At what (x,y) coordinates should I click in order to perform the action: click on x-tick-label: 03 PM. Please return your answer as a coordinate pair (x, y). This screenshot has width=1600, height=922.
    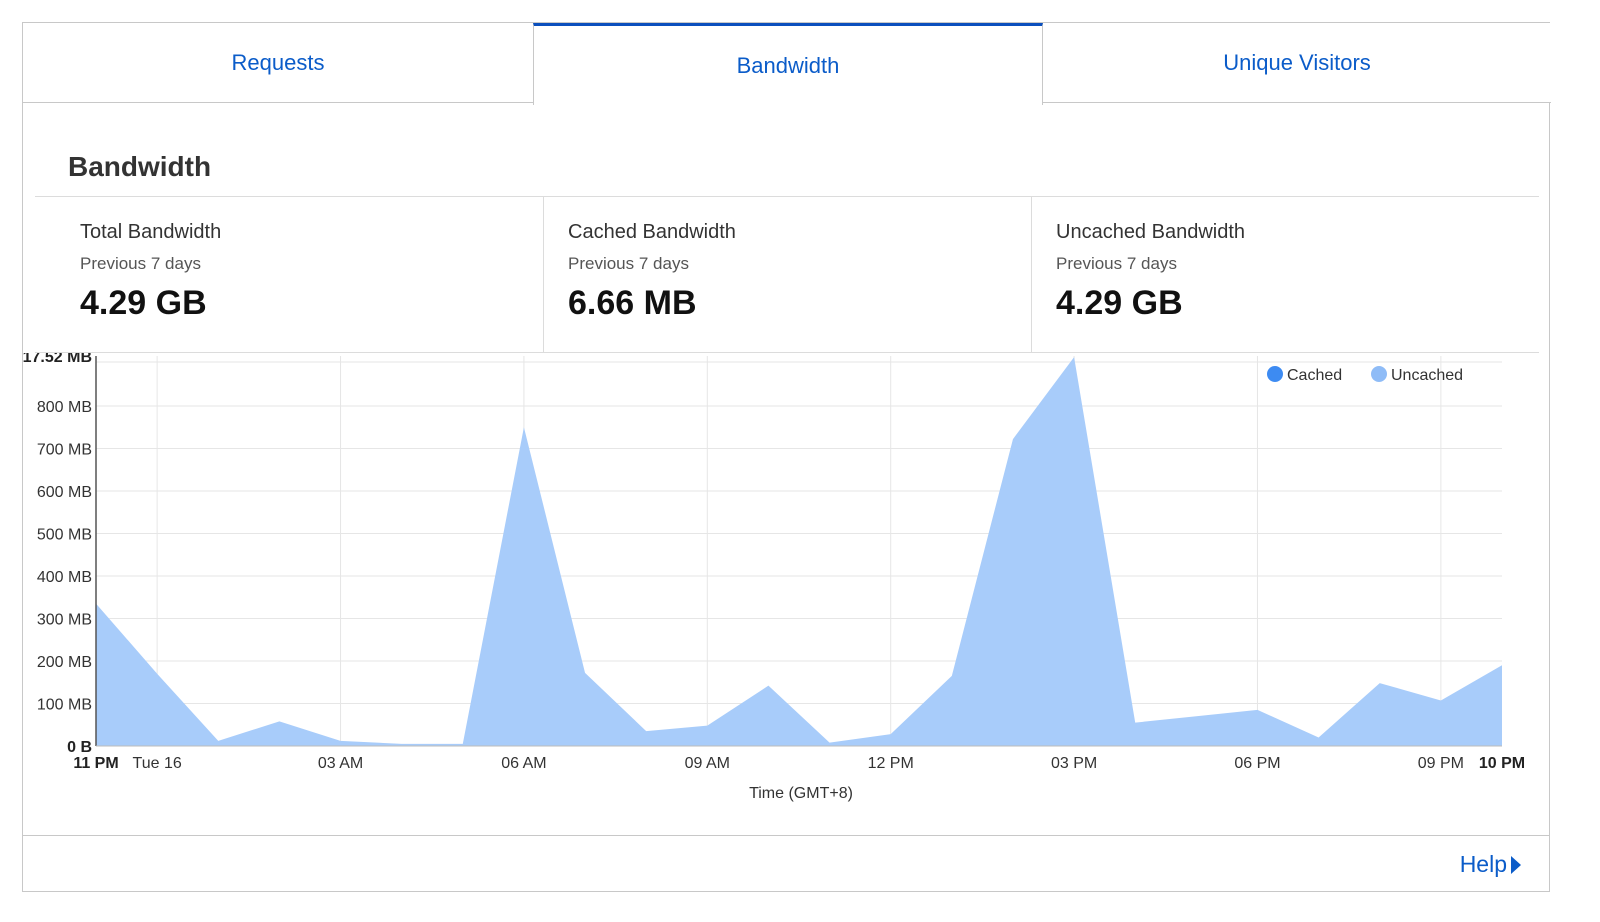
    Looking at the image, I should click on (1074, 763).